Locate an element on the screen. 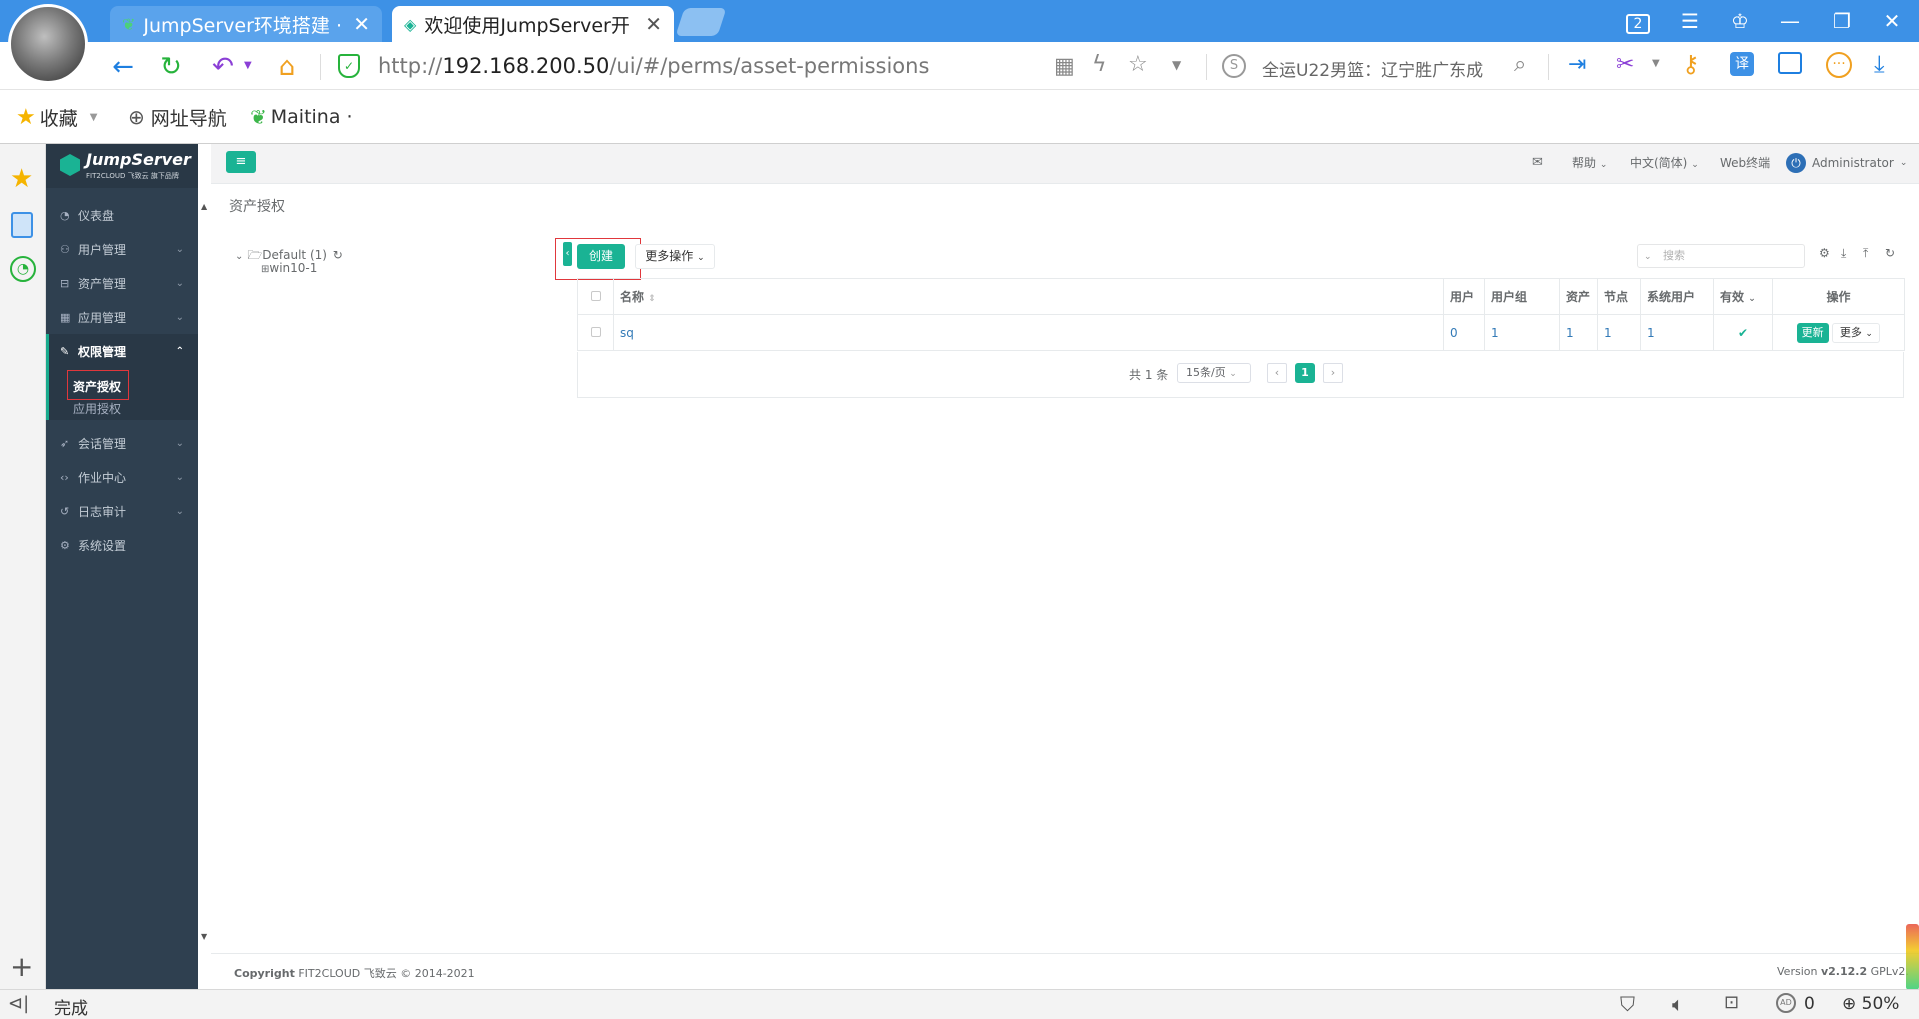 This screenshot has height=1019, width=1919. history-clock-icon: ◔ is located at coordinates (23, 269).